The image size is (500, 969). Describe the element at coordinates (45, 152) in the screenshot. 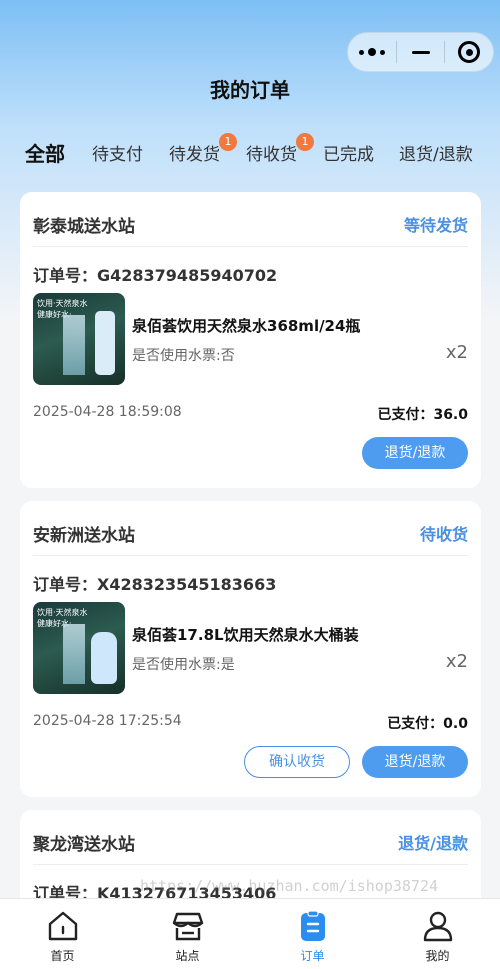

I see `tab-all: 全部` at that location.